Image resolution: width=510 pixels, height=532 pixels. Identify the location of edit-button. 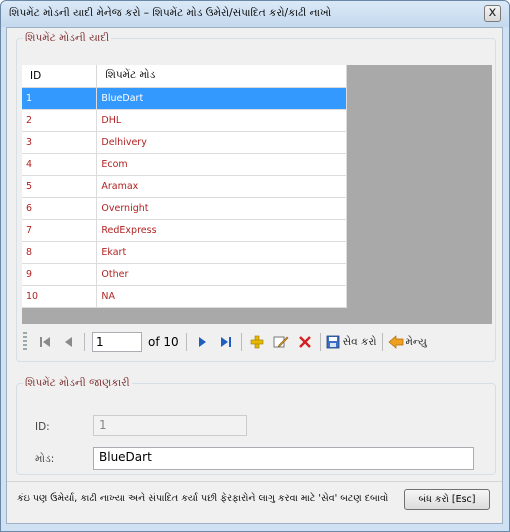
(281, 342).